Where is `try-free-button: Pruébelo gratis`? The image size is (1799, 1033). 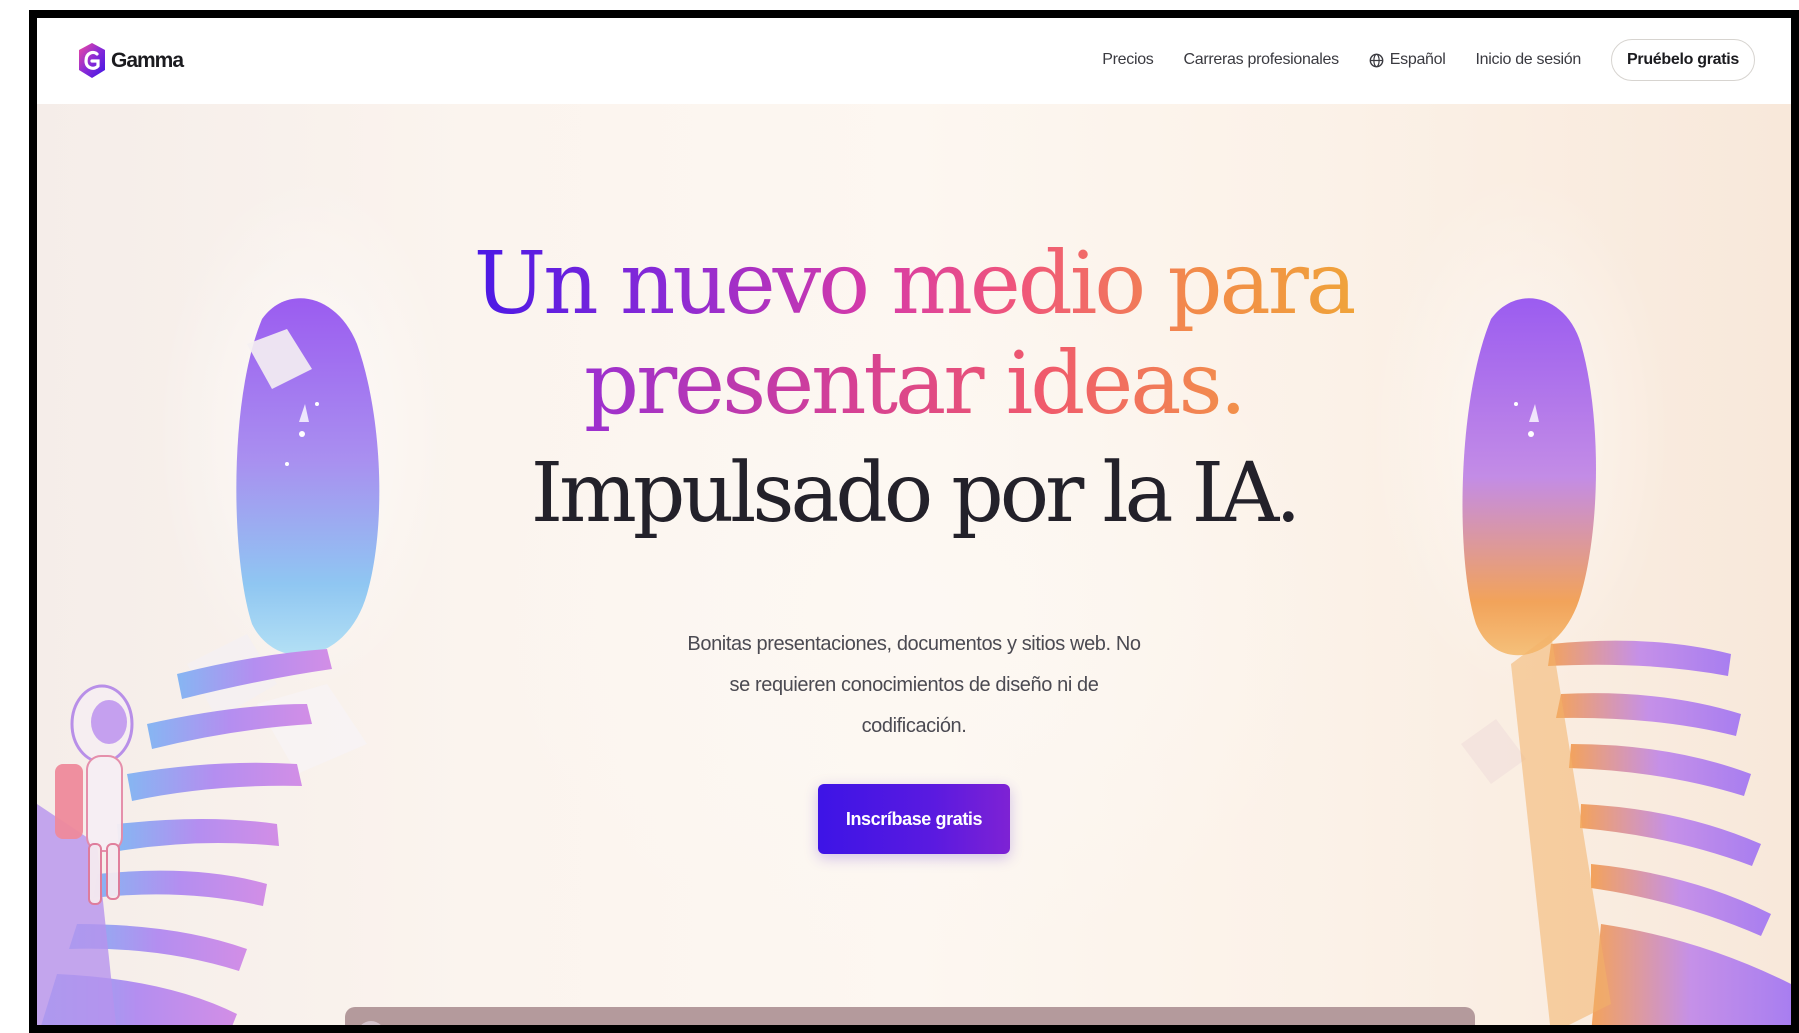
try-free-button: Pruébelo gratis is located at coordinates (1683, 60).